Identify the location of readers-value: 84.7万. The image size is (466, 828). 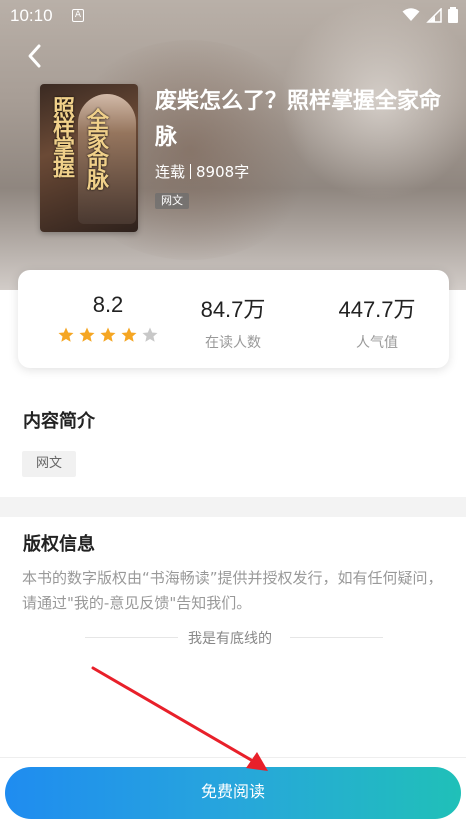
(233, 309).